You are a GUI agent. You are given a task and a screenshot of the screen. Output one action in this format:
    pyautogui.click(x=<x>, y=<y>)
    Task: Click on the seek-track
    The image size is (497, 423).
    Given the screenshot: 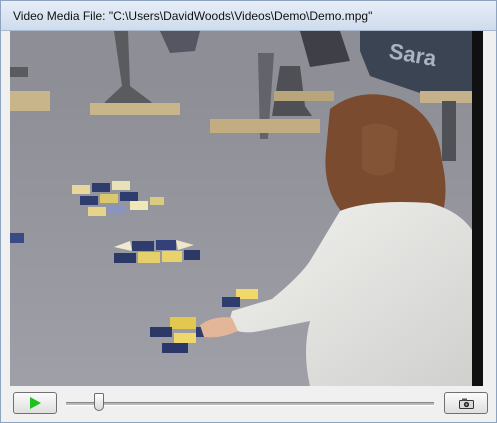 What is the action you would take?
    pyautogui.click(x=250, y=404)
    